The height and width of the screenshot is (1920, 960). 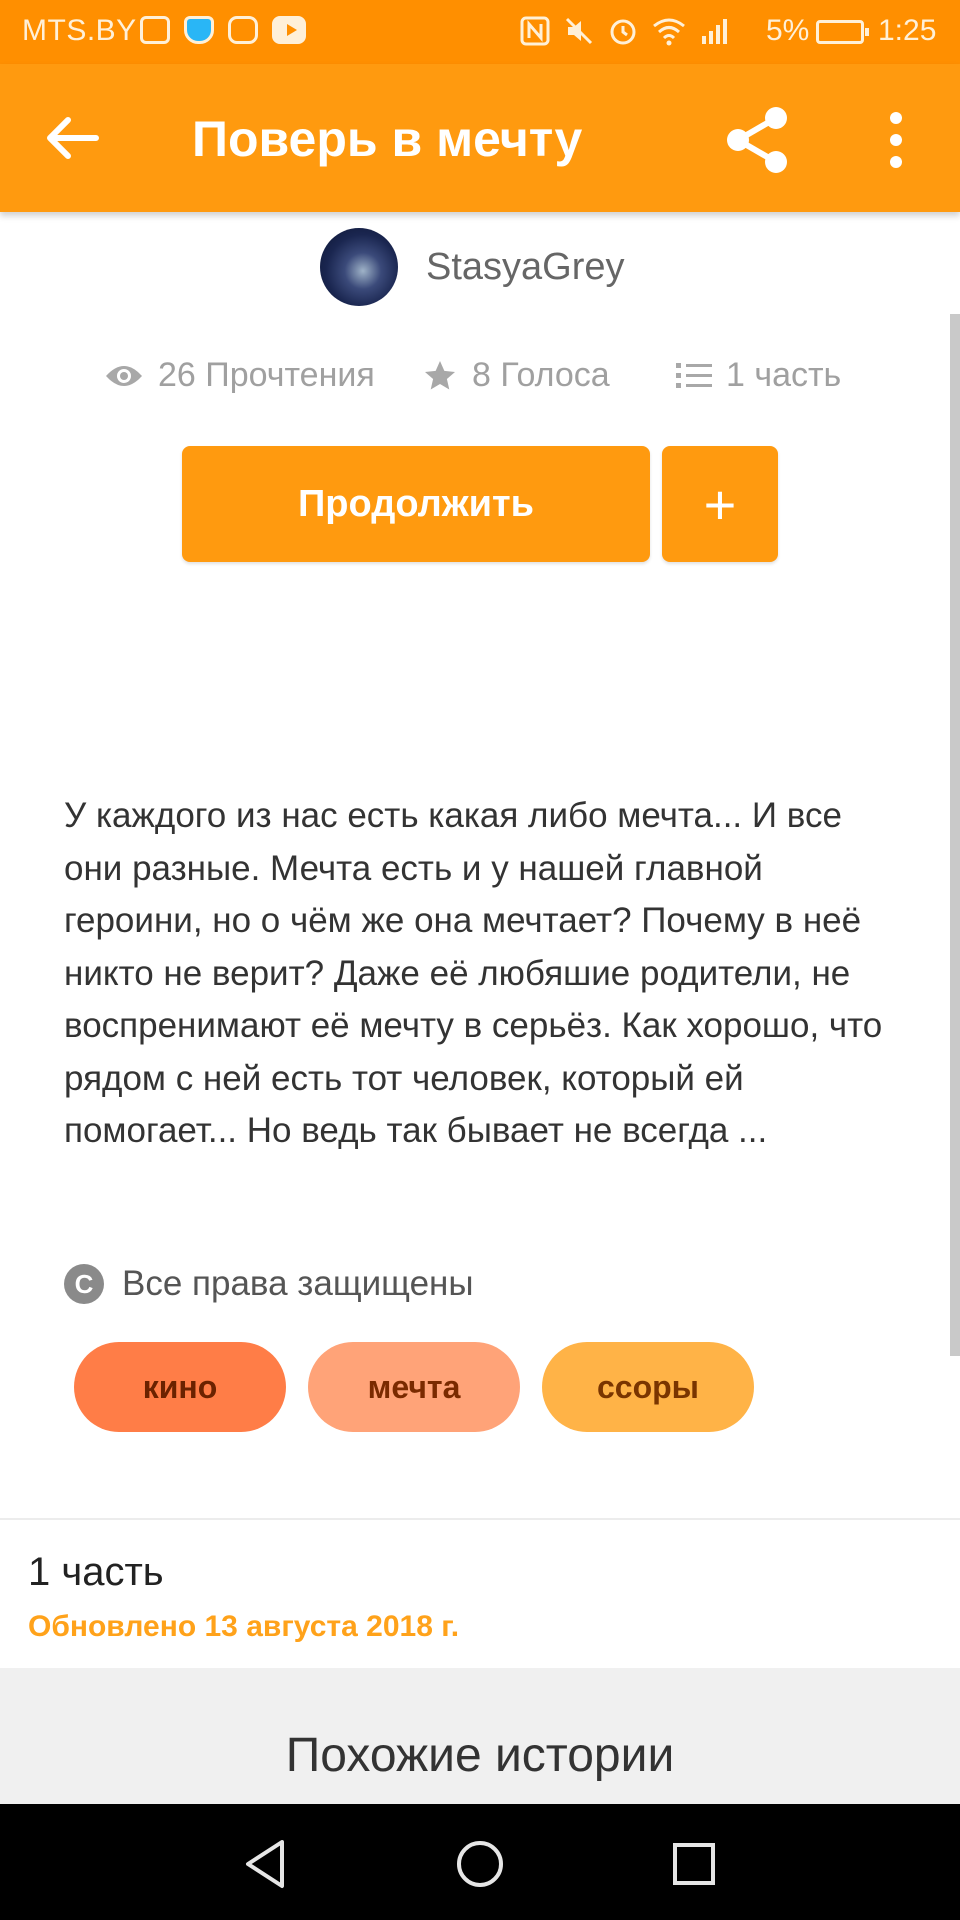 What do you see at coordinates (359, 267) in the screenshot?
I see `author-avatar` at bounding box center [359, 267].